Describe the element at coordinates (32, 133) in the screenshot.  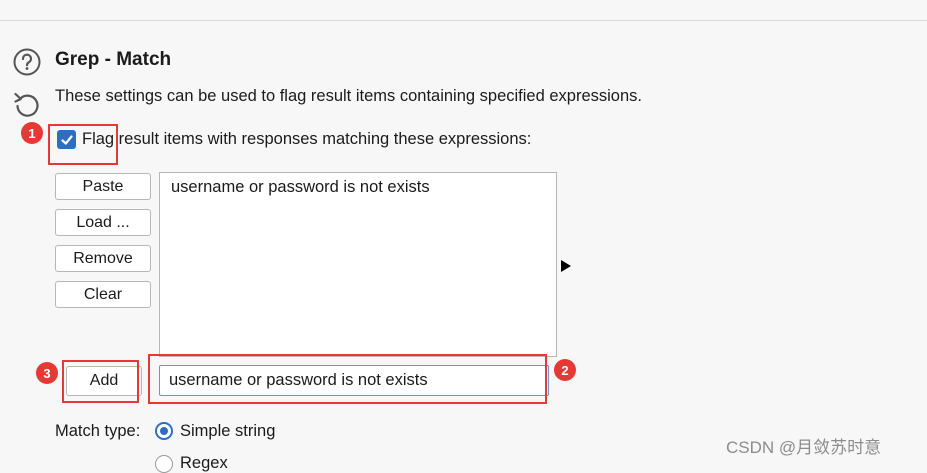
I see `annotation-badge-1: 1` at that location.